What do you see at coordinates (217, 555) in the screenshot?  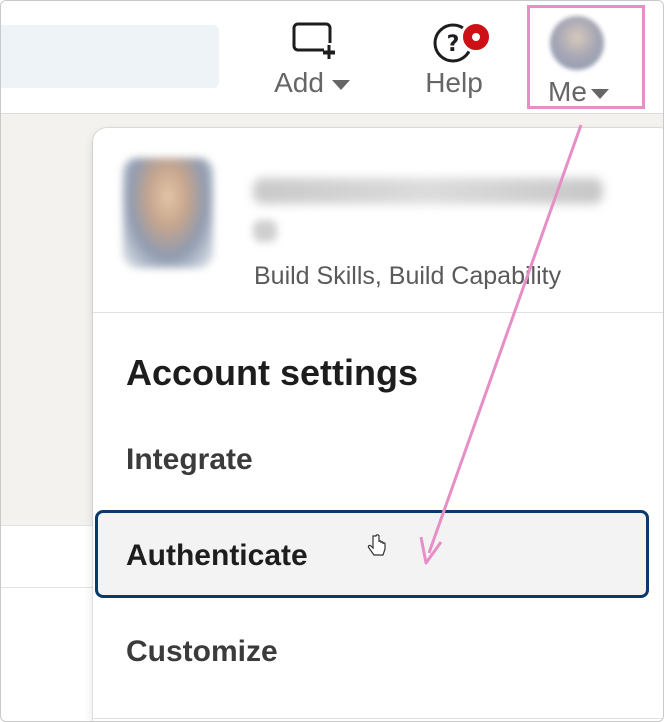 I see `menu-item-authenticate-label: Authenticate` at bounding box center [217, 555].